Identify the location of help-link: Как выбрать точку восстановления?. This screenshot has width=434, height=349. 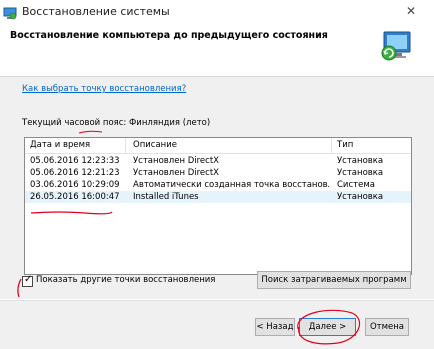
(104, 89).